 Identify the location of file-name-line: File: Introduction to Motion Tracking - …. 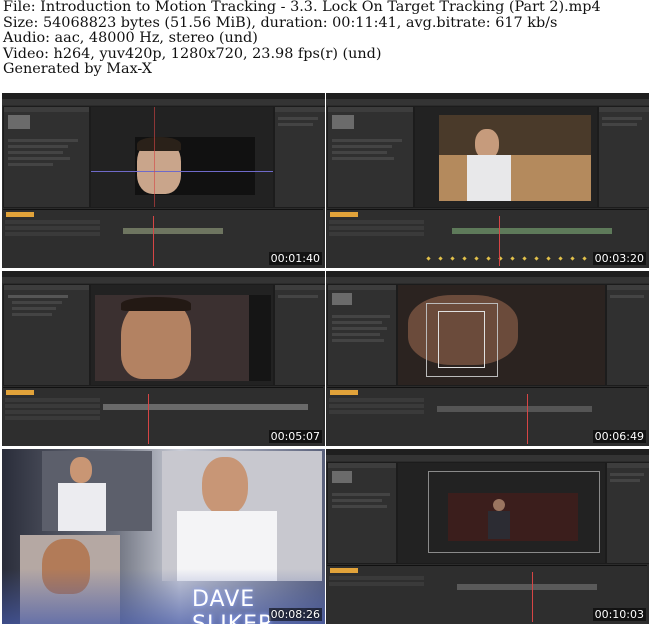
(302, 7).